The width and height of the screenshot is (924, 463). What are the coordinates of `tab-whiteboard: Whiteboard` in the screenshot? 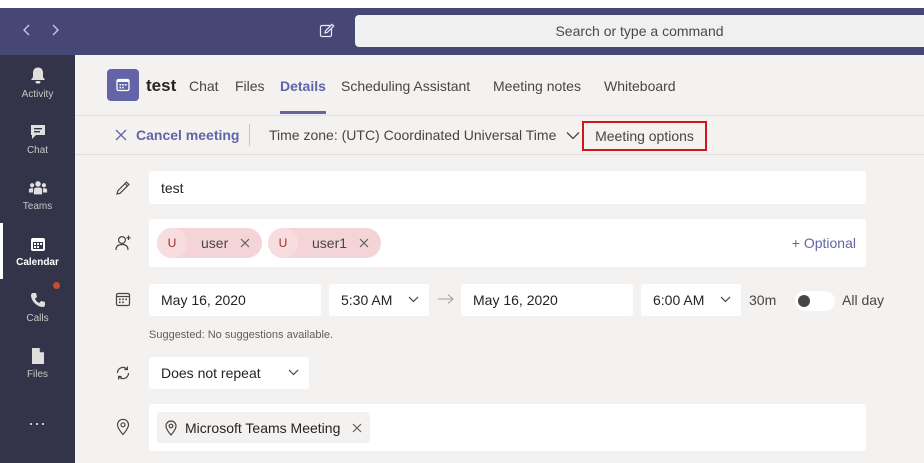 It's located at (640, 96).